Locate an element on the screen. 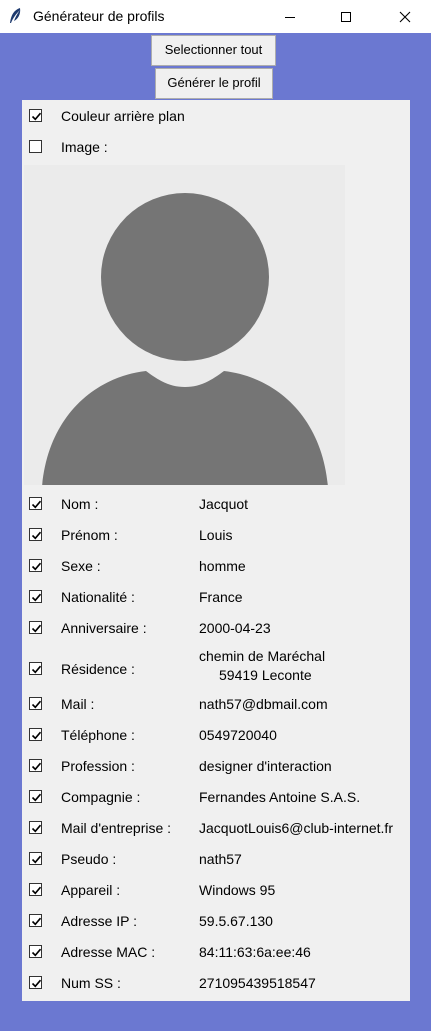 The width and height of the screenshot is (431, 1031). field-label: Adresse IP : is located at coordinates (99, 921).